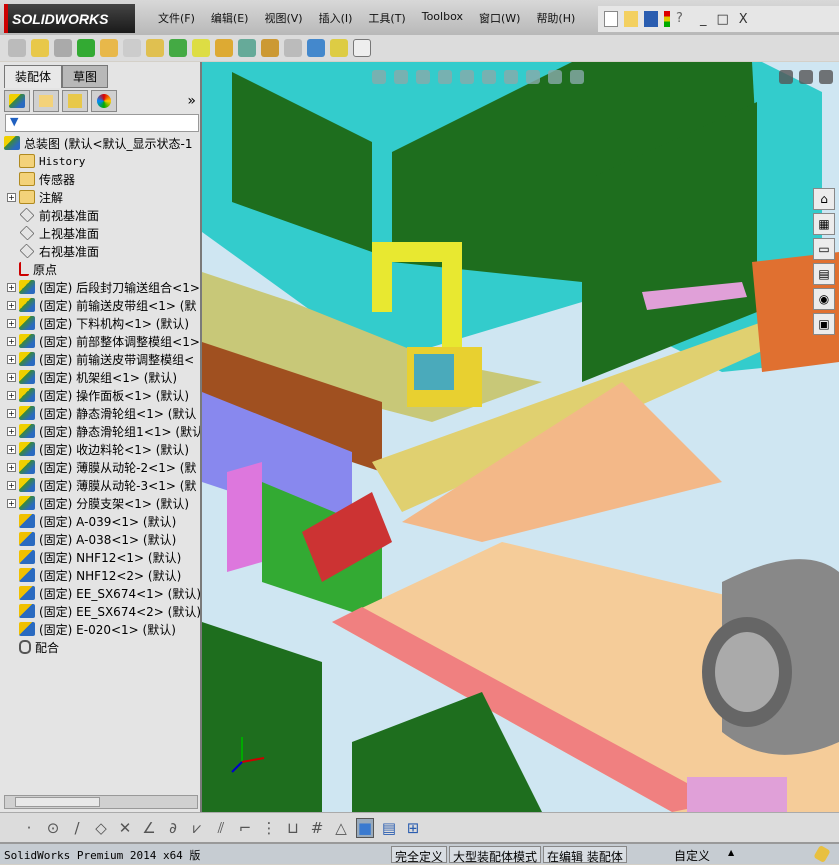  I want to click on units-selector: 自定义, so click(692, 855).